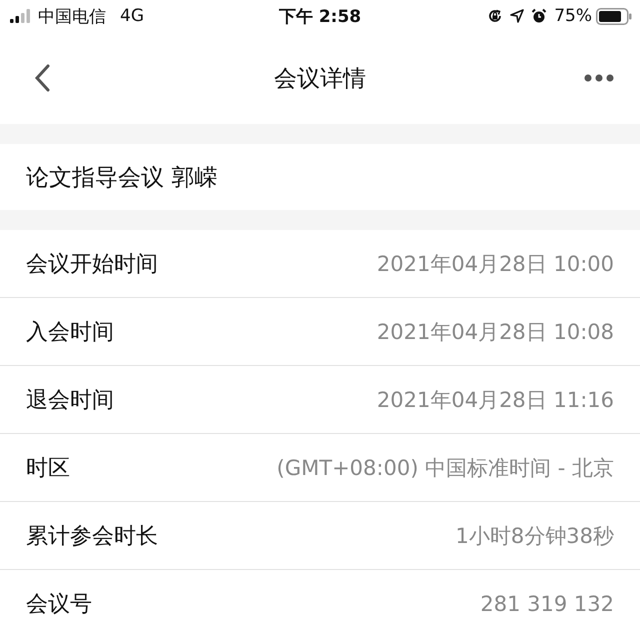 This screenshot has width=640, height=637. Describe the element at coordinates (70, 400) in the screenshot. I see `detail-label: 退会时间` at that location.